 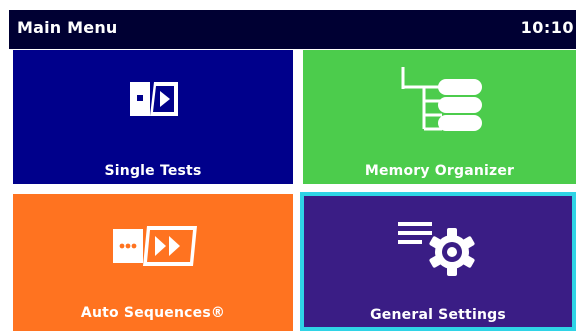 I want to click on memory-organizer-label: Memory Organizer, so click(x=439, y=171).